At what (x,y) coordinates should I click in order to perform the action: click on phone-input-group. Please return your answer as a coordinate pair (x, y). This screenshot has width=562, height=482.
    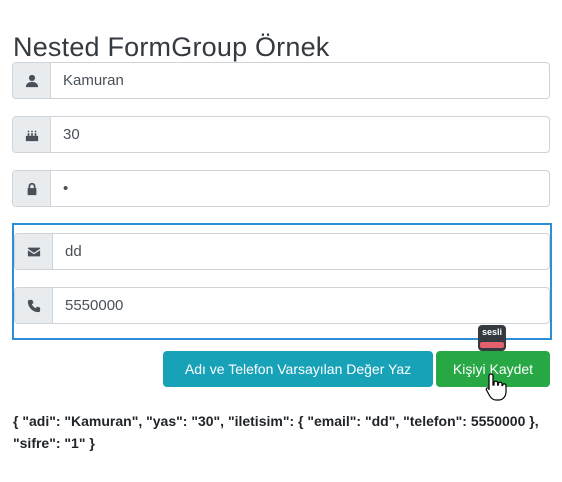
    Looking at the image, I should click on (282, 305).